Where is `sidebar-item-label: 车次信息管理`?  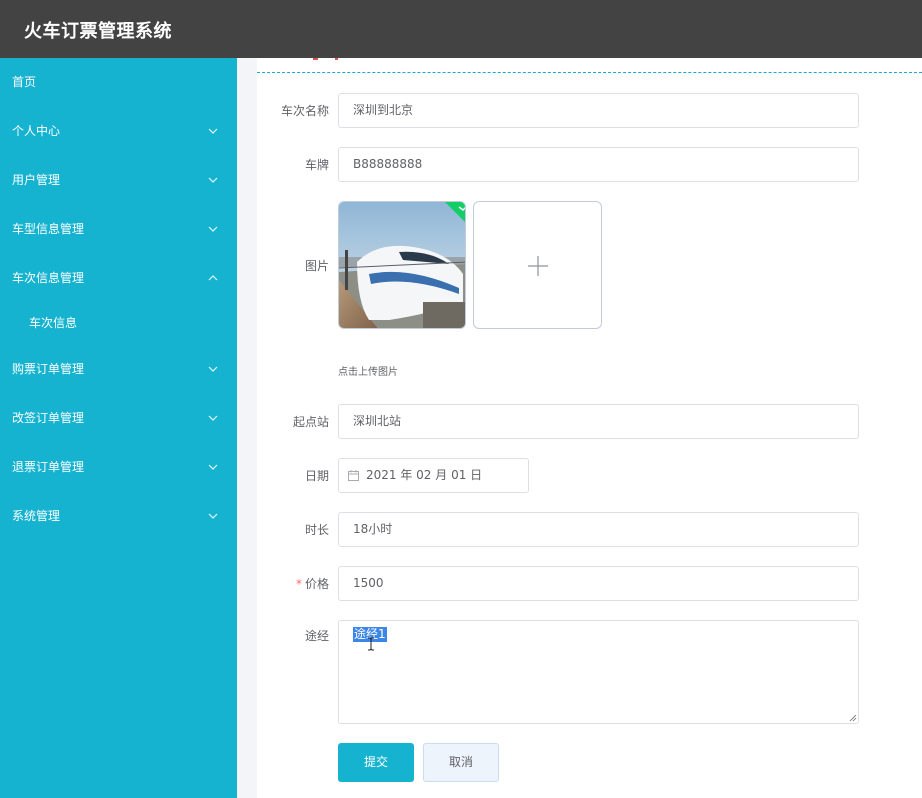
sidebar-item-label: 车次信息管理 is located at coordinates (48, 278).